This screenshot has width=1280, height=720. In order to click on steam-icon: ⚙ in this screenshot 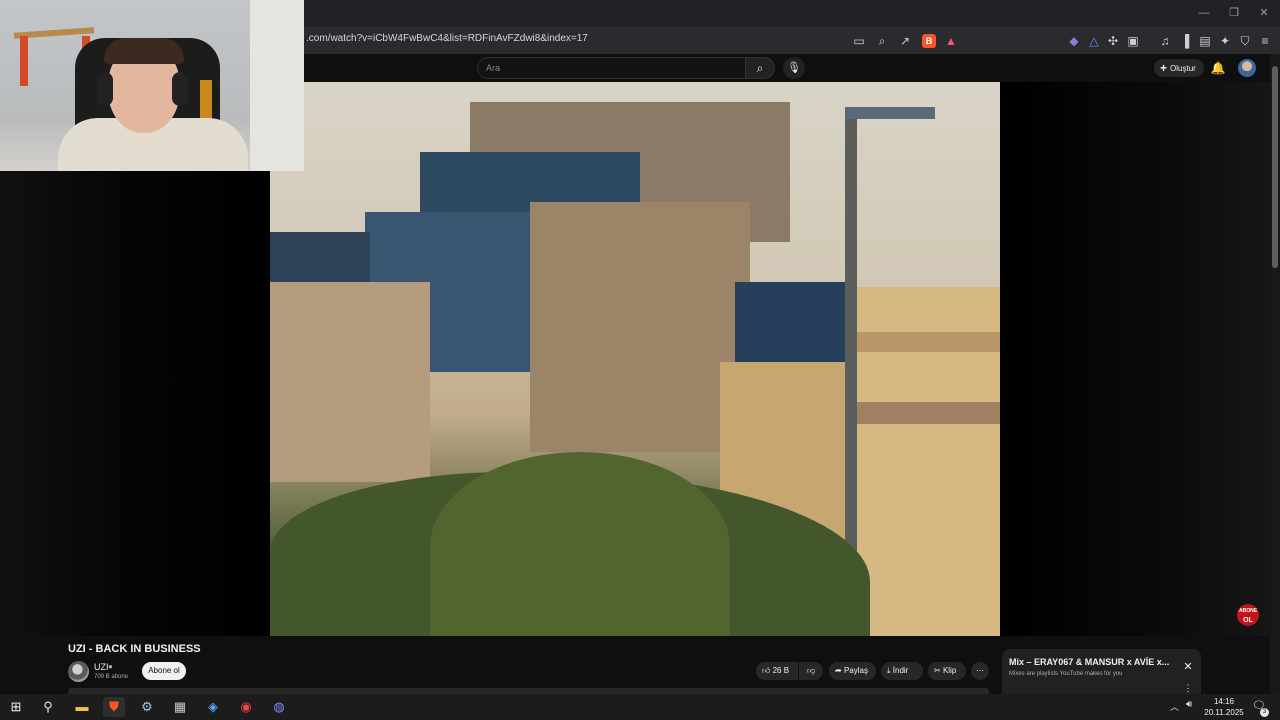, I will do `click(147, 707)`.